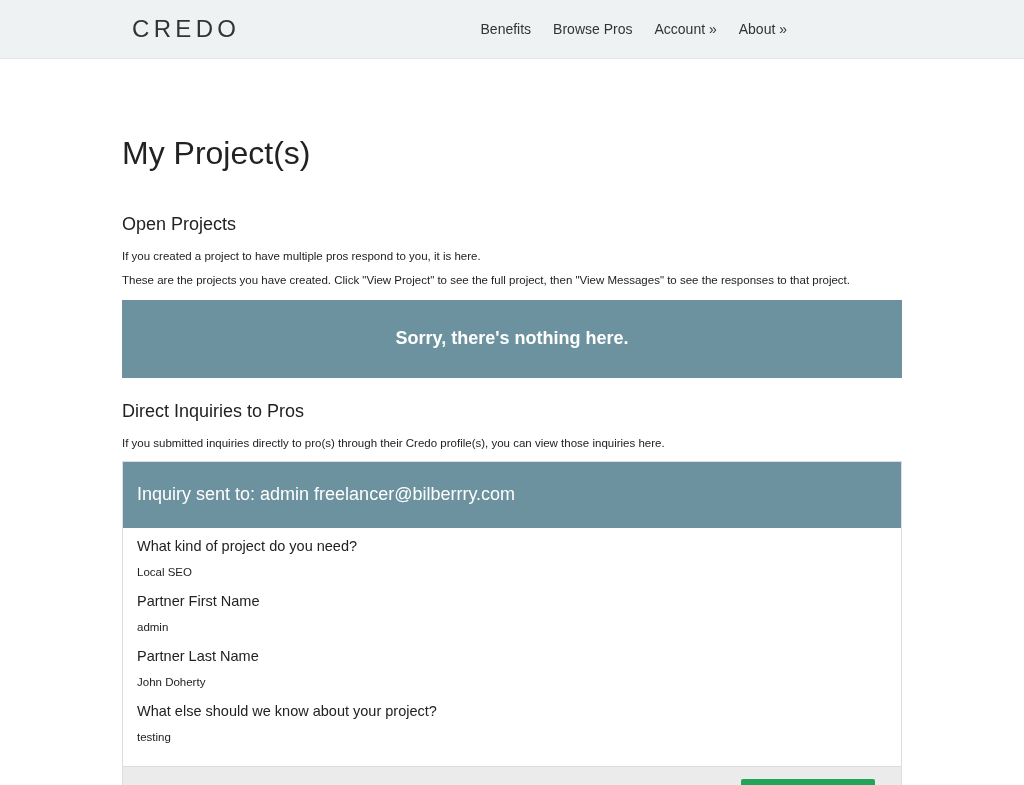 The height and width of the screenshot is (785, 1024). Describe the element at coordinates (217, 153) in the screenshot. I see `page-title: My Project(s)` at that location.